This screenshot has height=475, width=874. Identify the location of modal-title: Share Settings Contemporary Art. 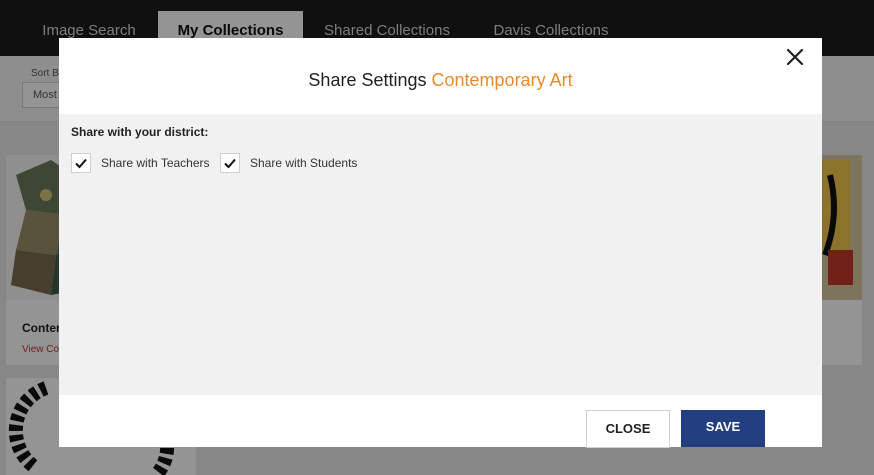
(440, 80).